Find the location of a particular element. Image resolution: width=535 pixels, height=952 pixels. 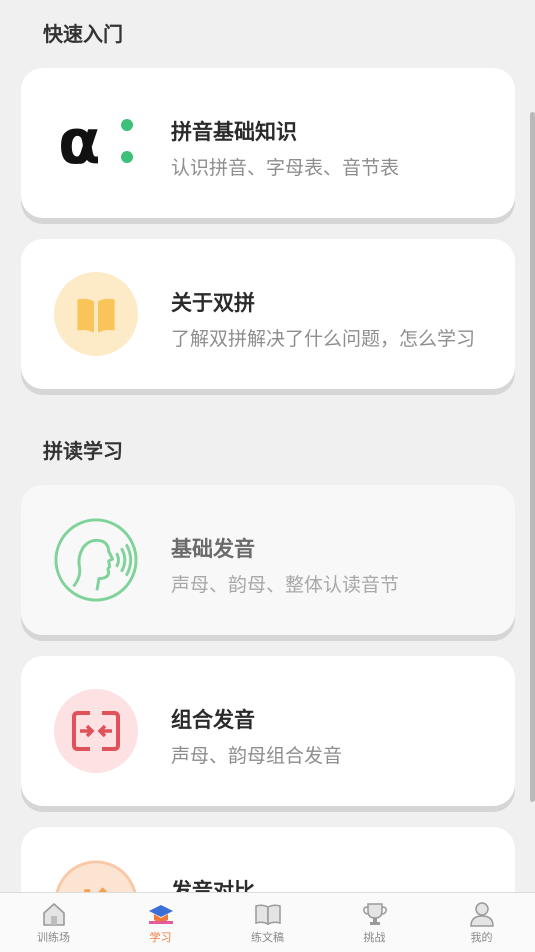

house-icon is located at coordinates (53, 914).